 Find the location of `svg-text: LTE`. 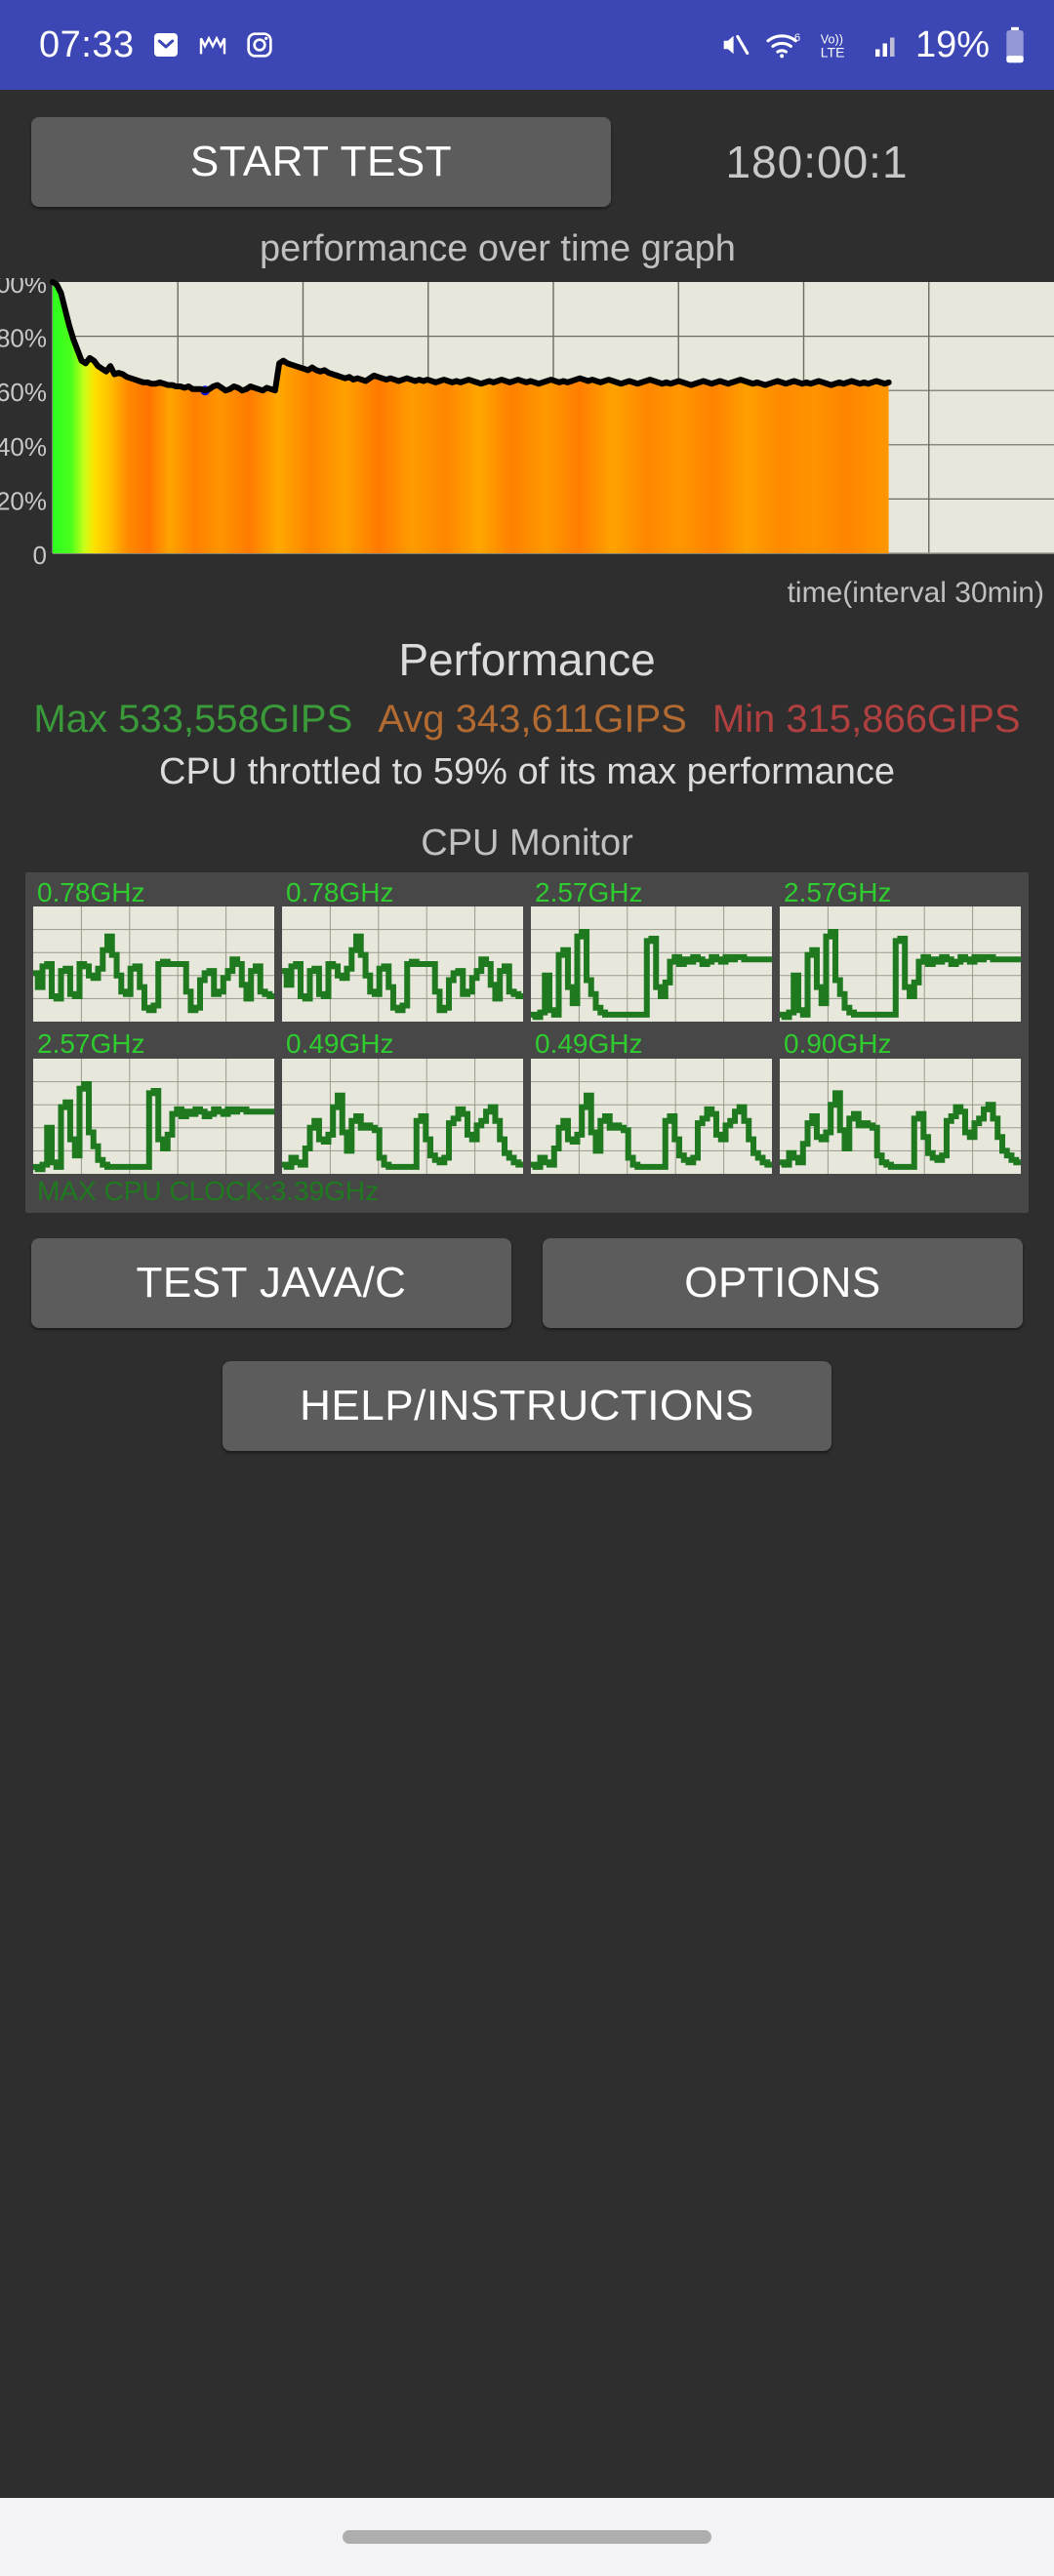

svg-text: LTE is located at coordinates (833, 52).